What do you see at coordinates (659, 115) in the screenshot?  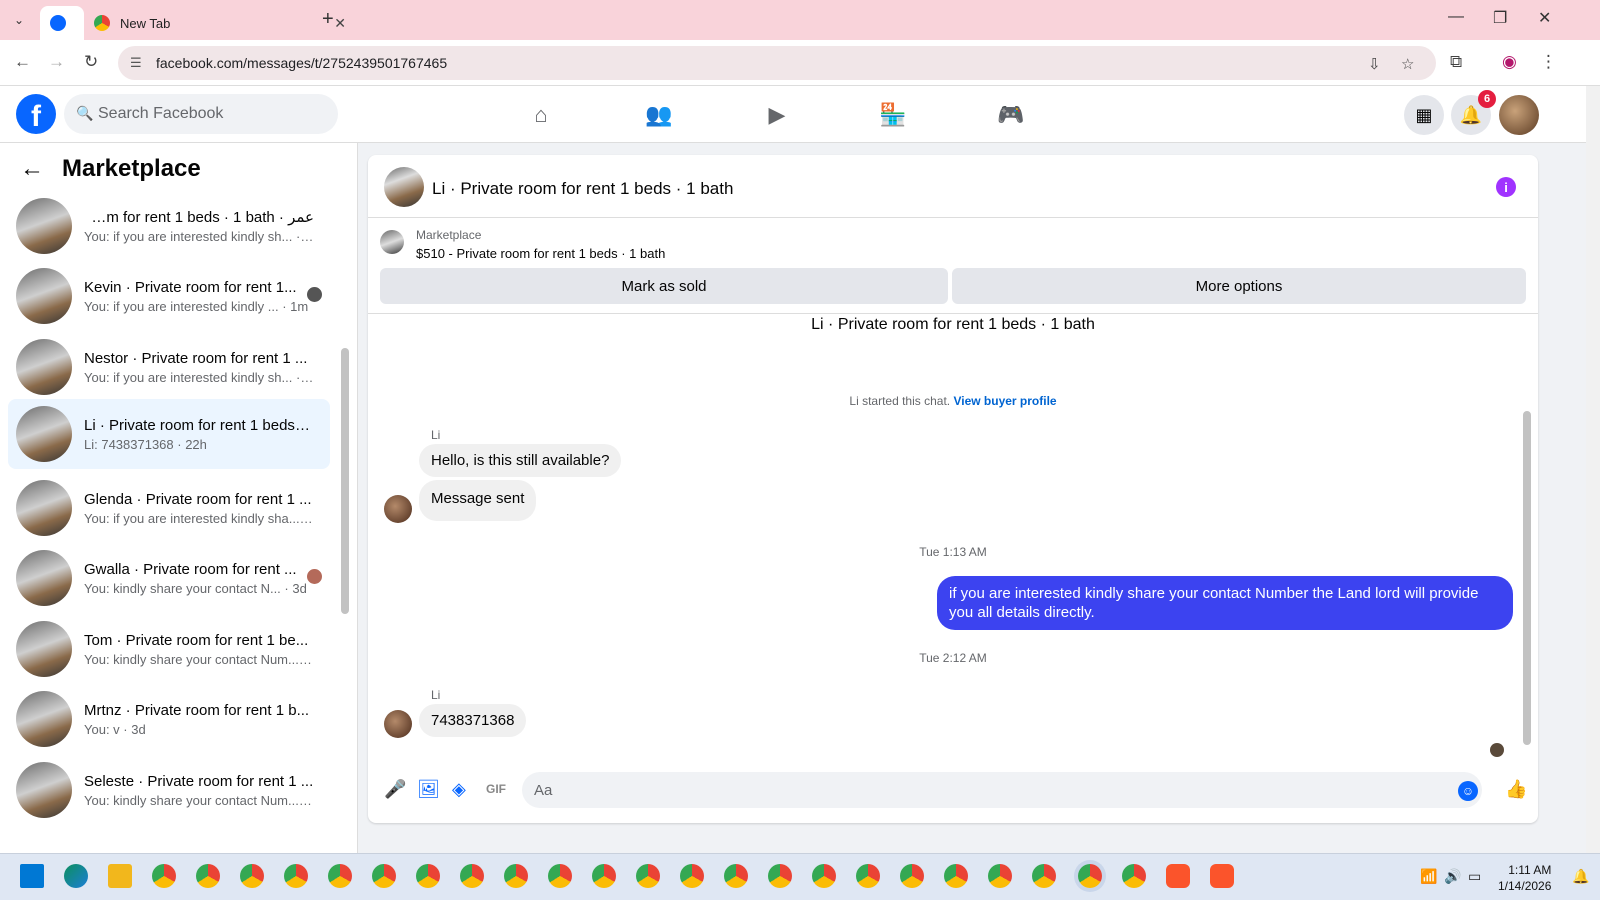 I see `friends-icon: 👥` at bounding box center [659, 115].